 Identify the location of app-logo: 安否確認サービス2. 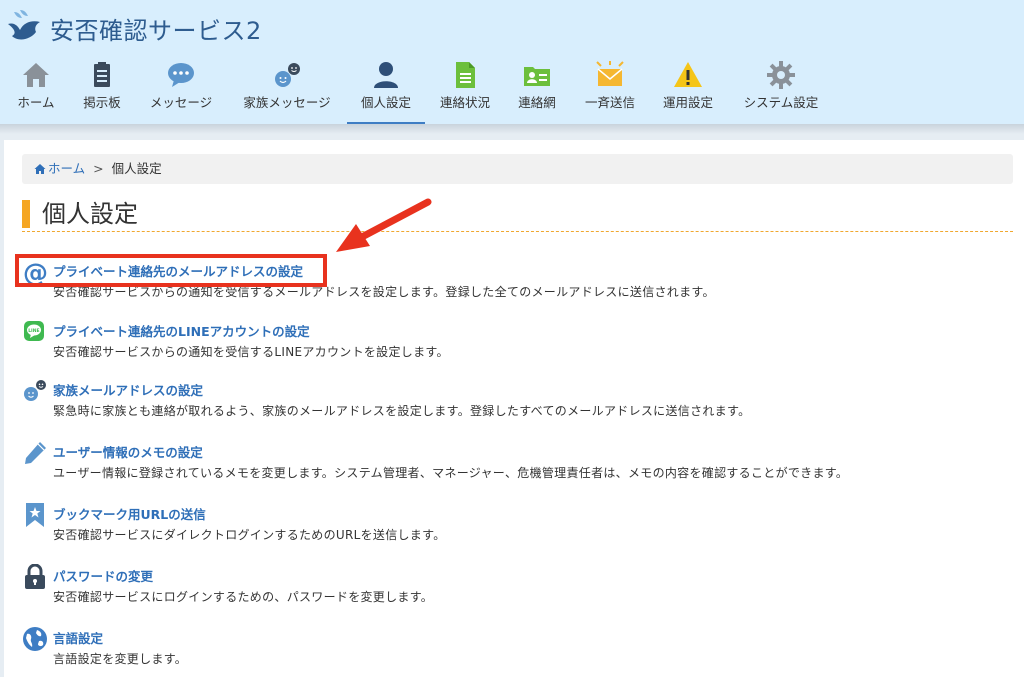
(134, 28).